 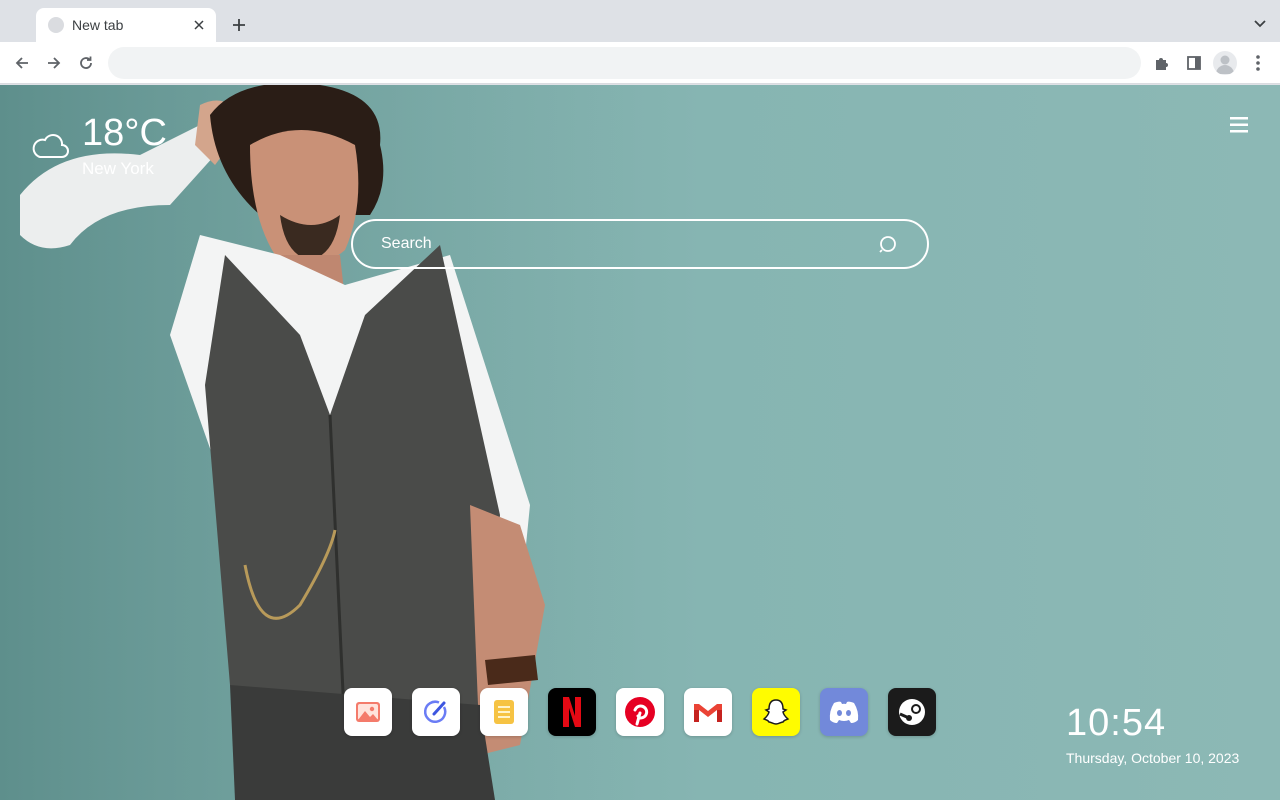 I want to click on steam-icon, so click(x=912, y=712).